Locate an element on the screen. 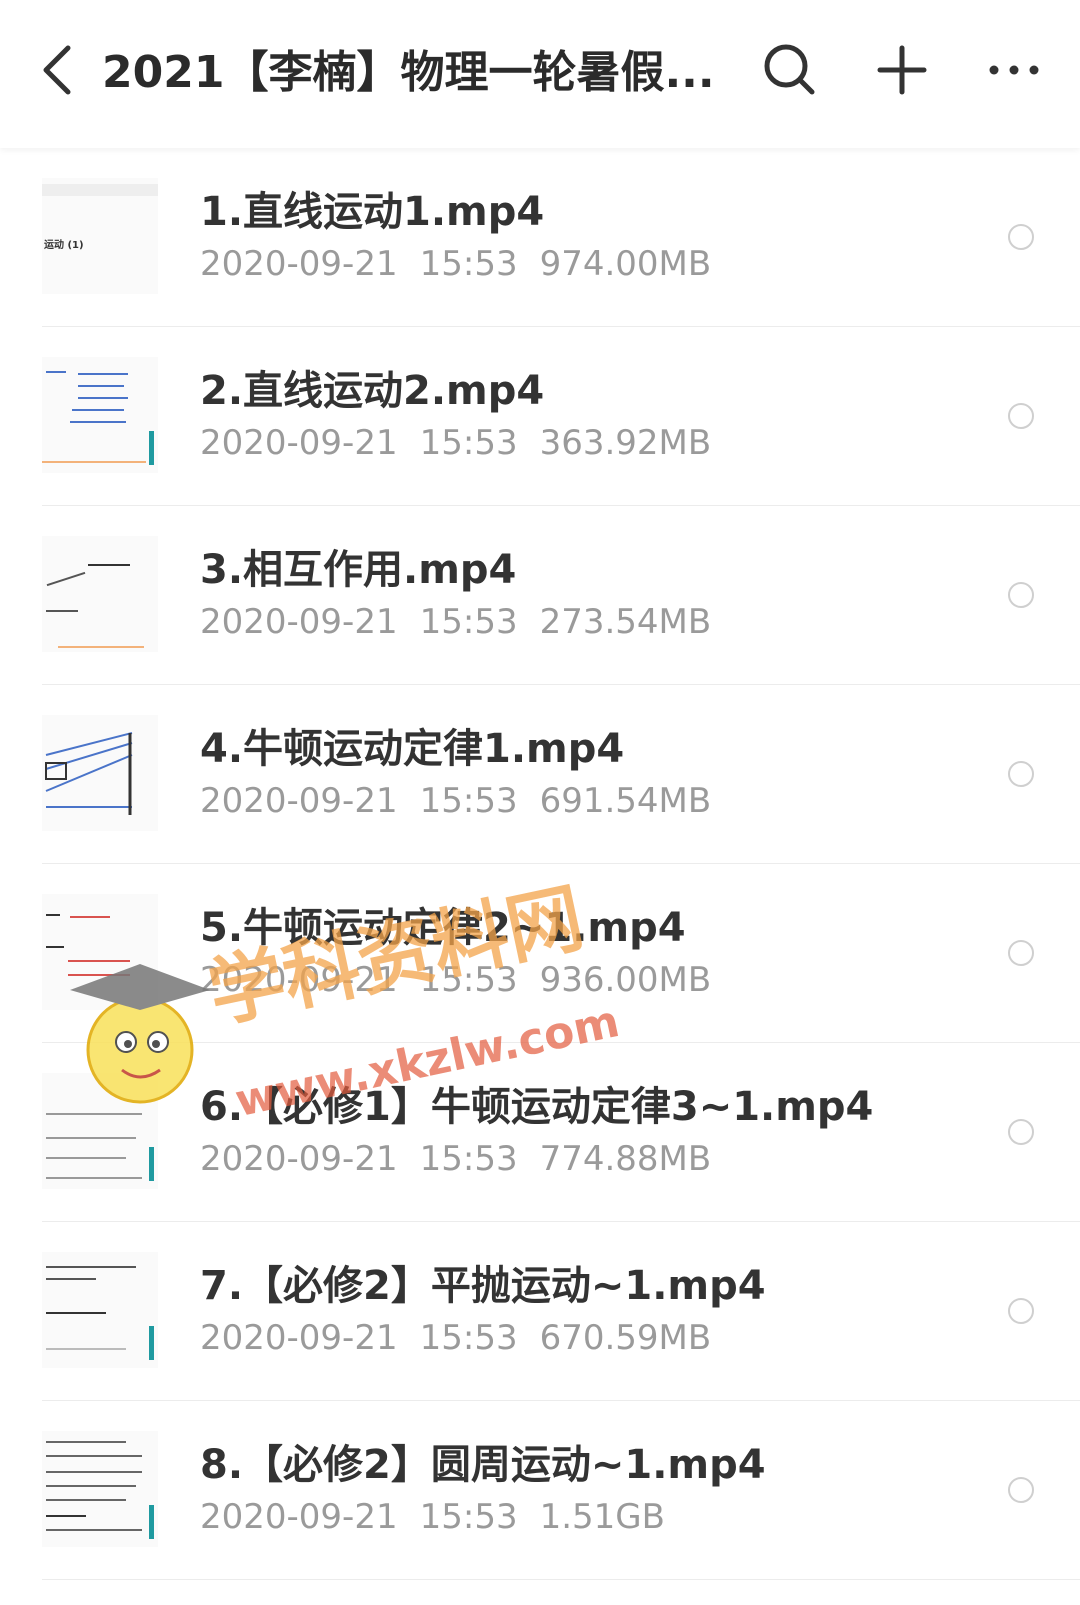  file-row: 8.【必修2】圆周运动~1.mp4 2020-09-21 15:53 1.51GB is located at coordinates (561, 1490).